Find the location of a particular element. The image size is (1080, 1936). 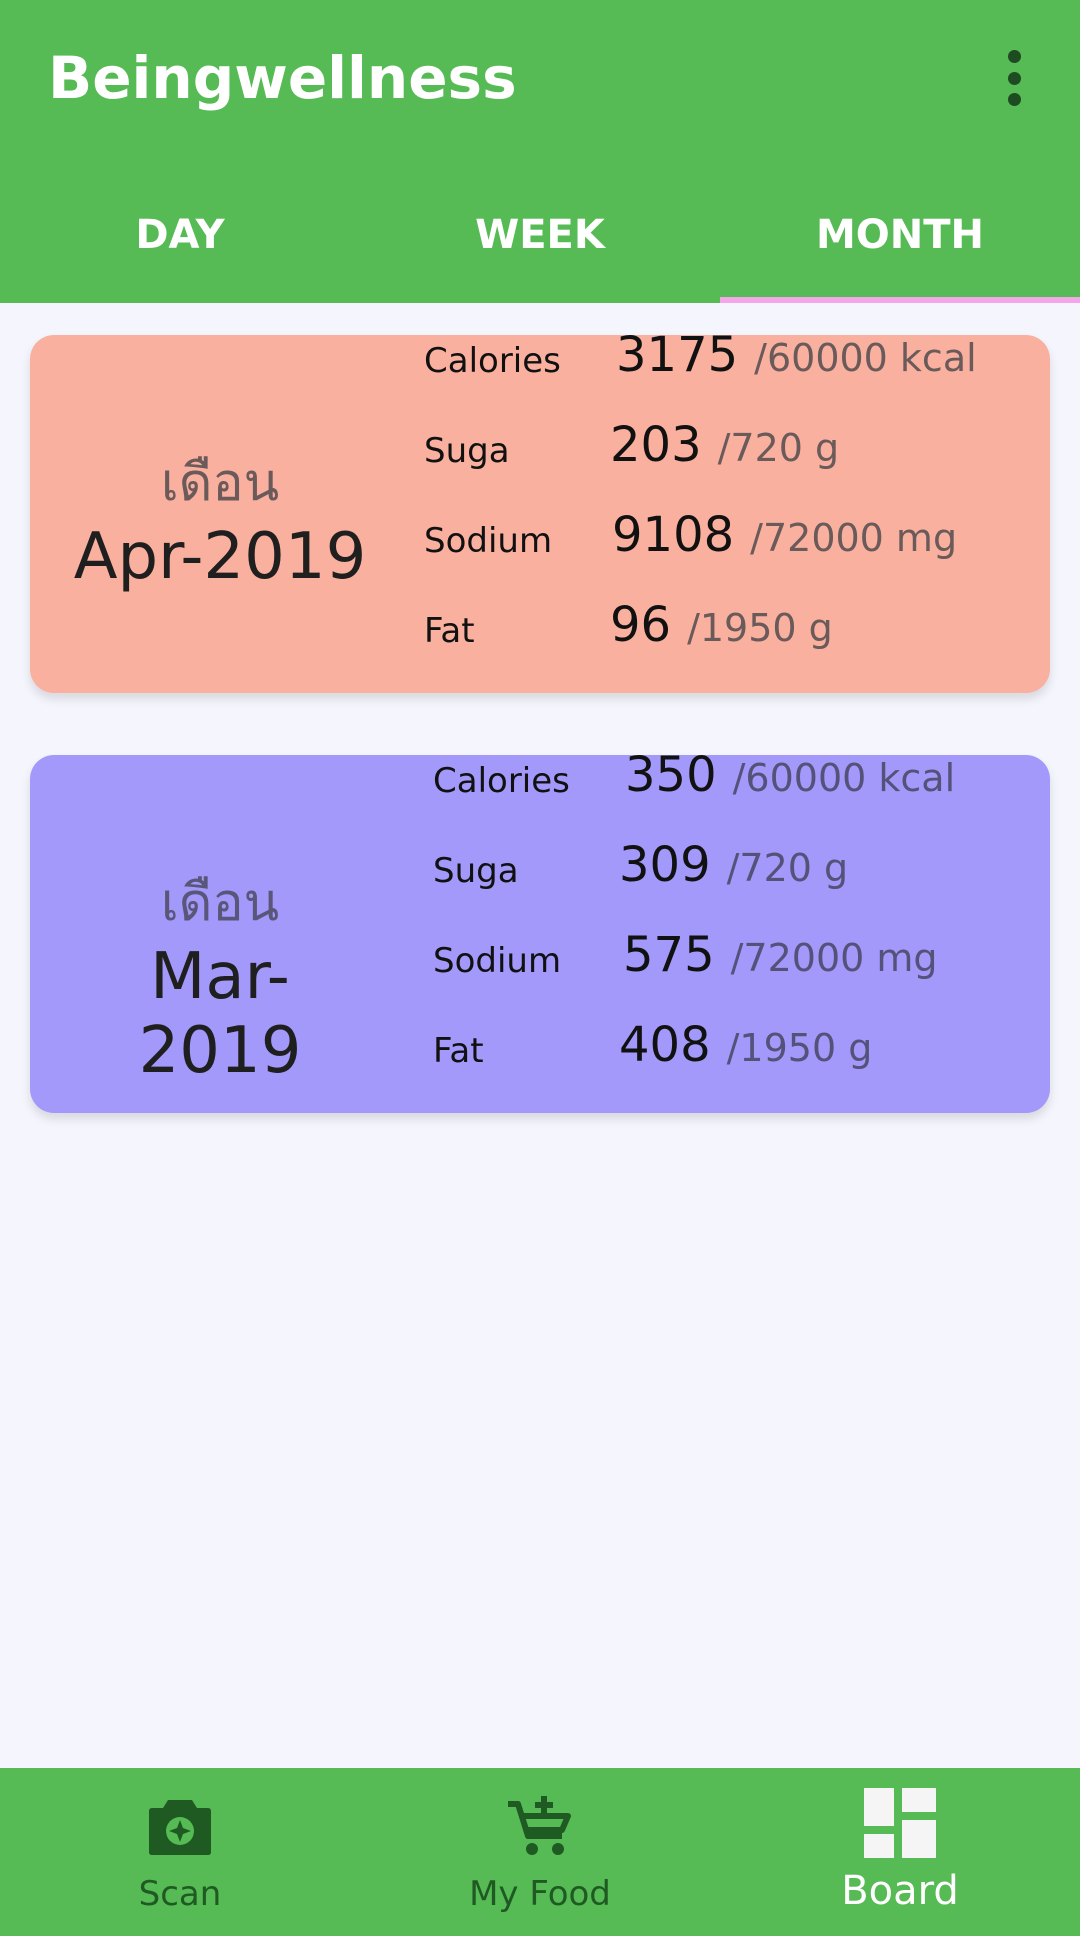

nav-item-board: Board is located at coordinates (900, 1852).